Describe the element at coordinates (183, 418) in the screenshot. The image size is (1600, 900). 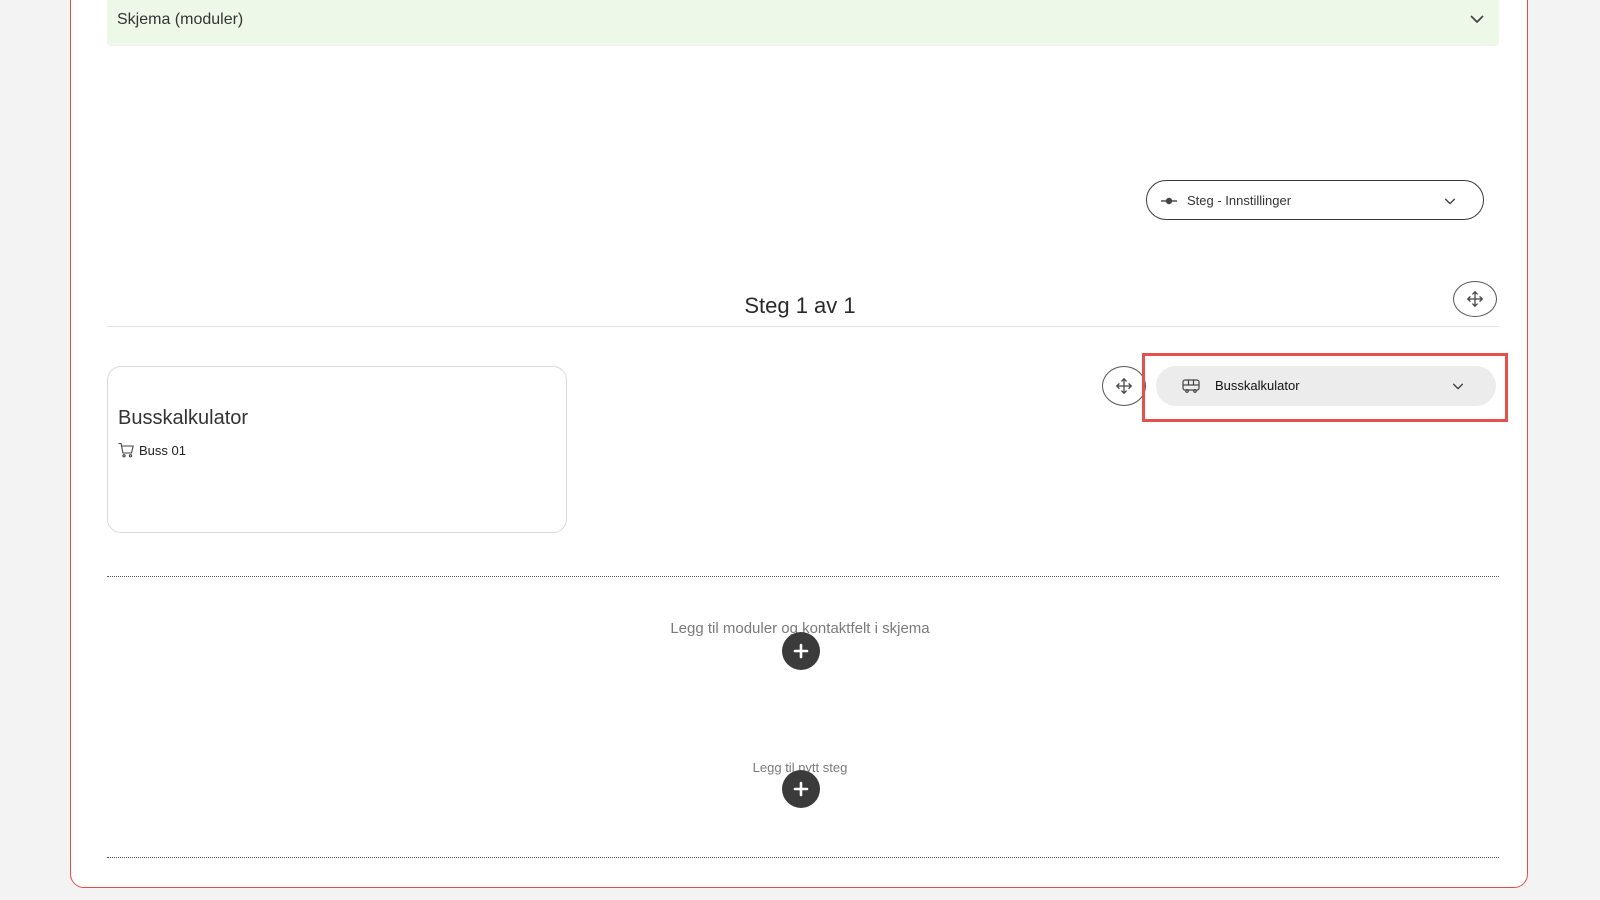
I see `module-card-name: Busskalkulator` at that location.